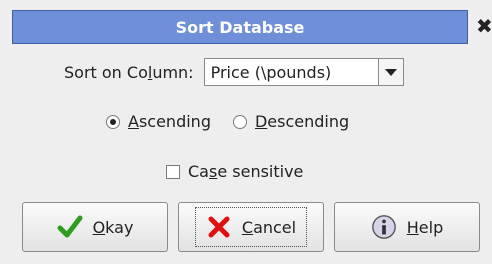 The width and height of the screenshot is (492, 264). Describe the element at coordinates (113, 227) in the screenshot. I see `okay-label: Okay` at that location.